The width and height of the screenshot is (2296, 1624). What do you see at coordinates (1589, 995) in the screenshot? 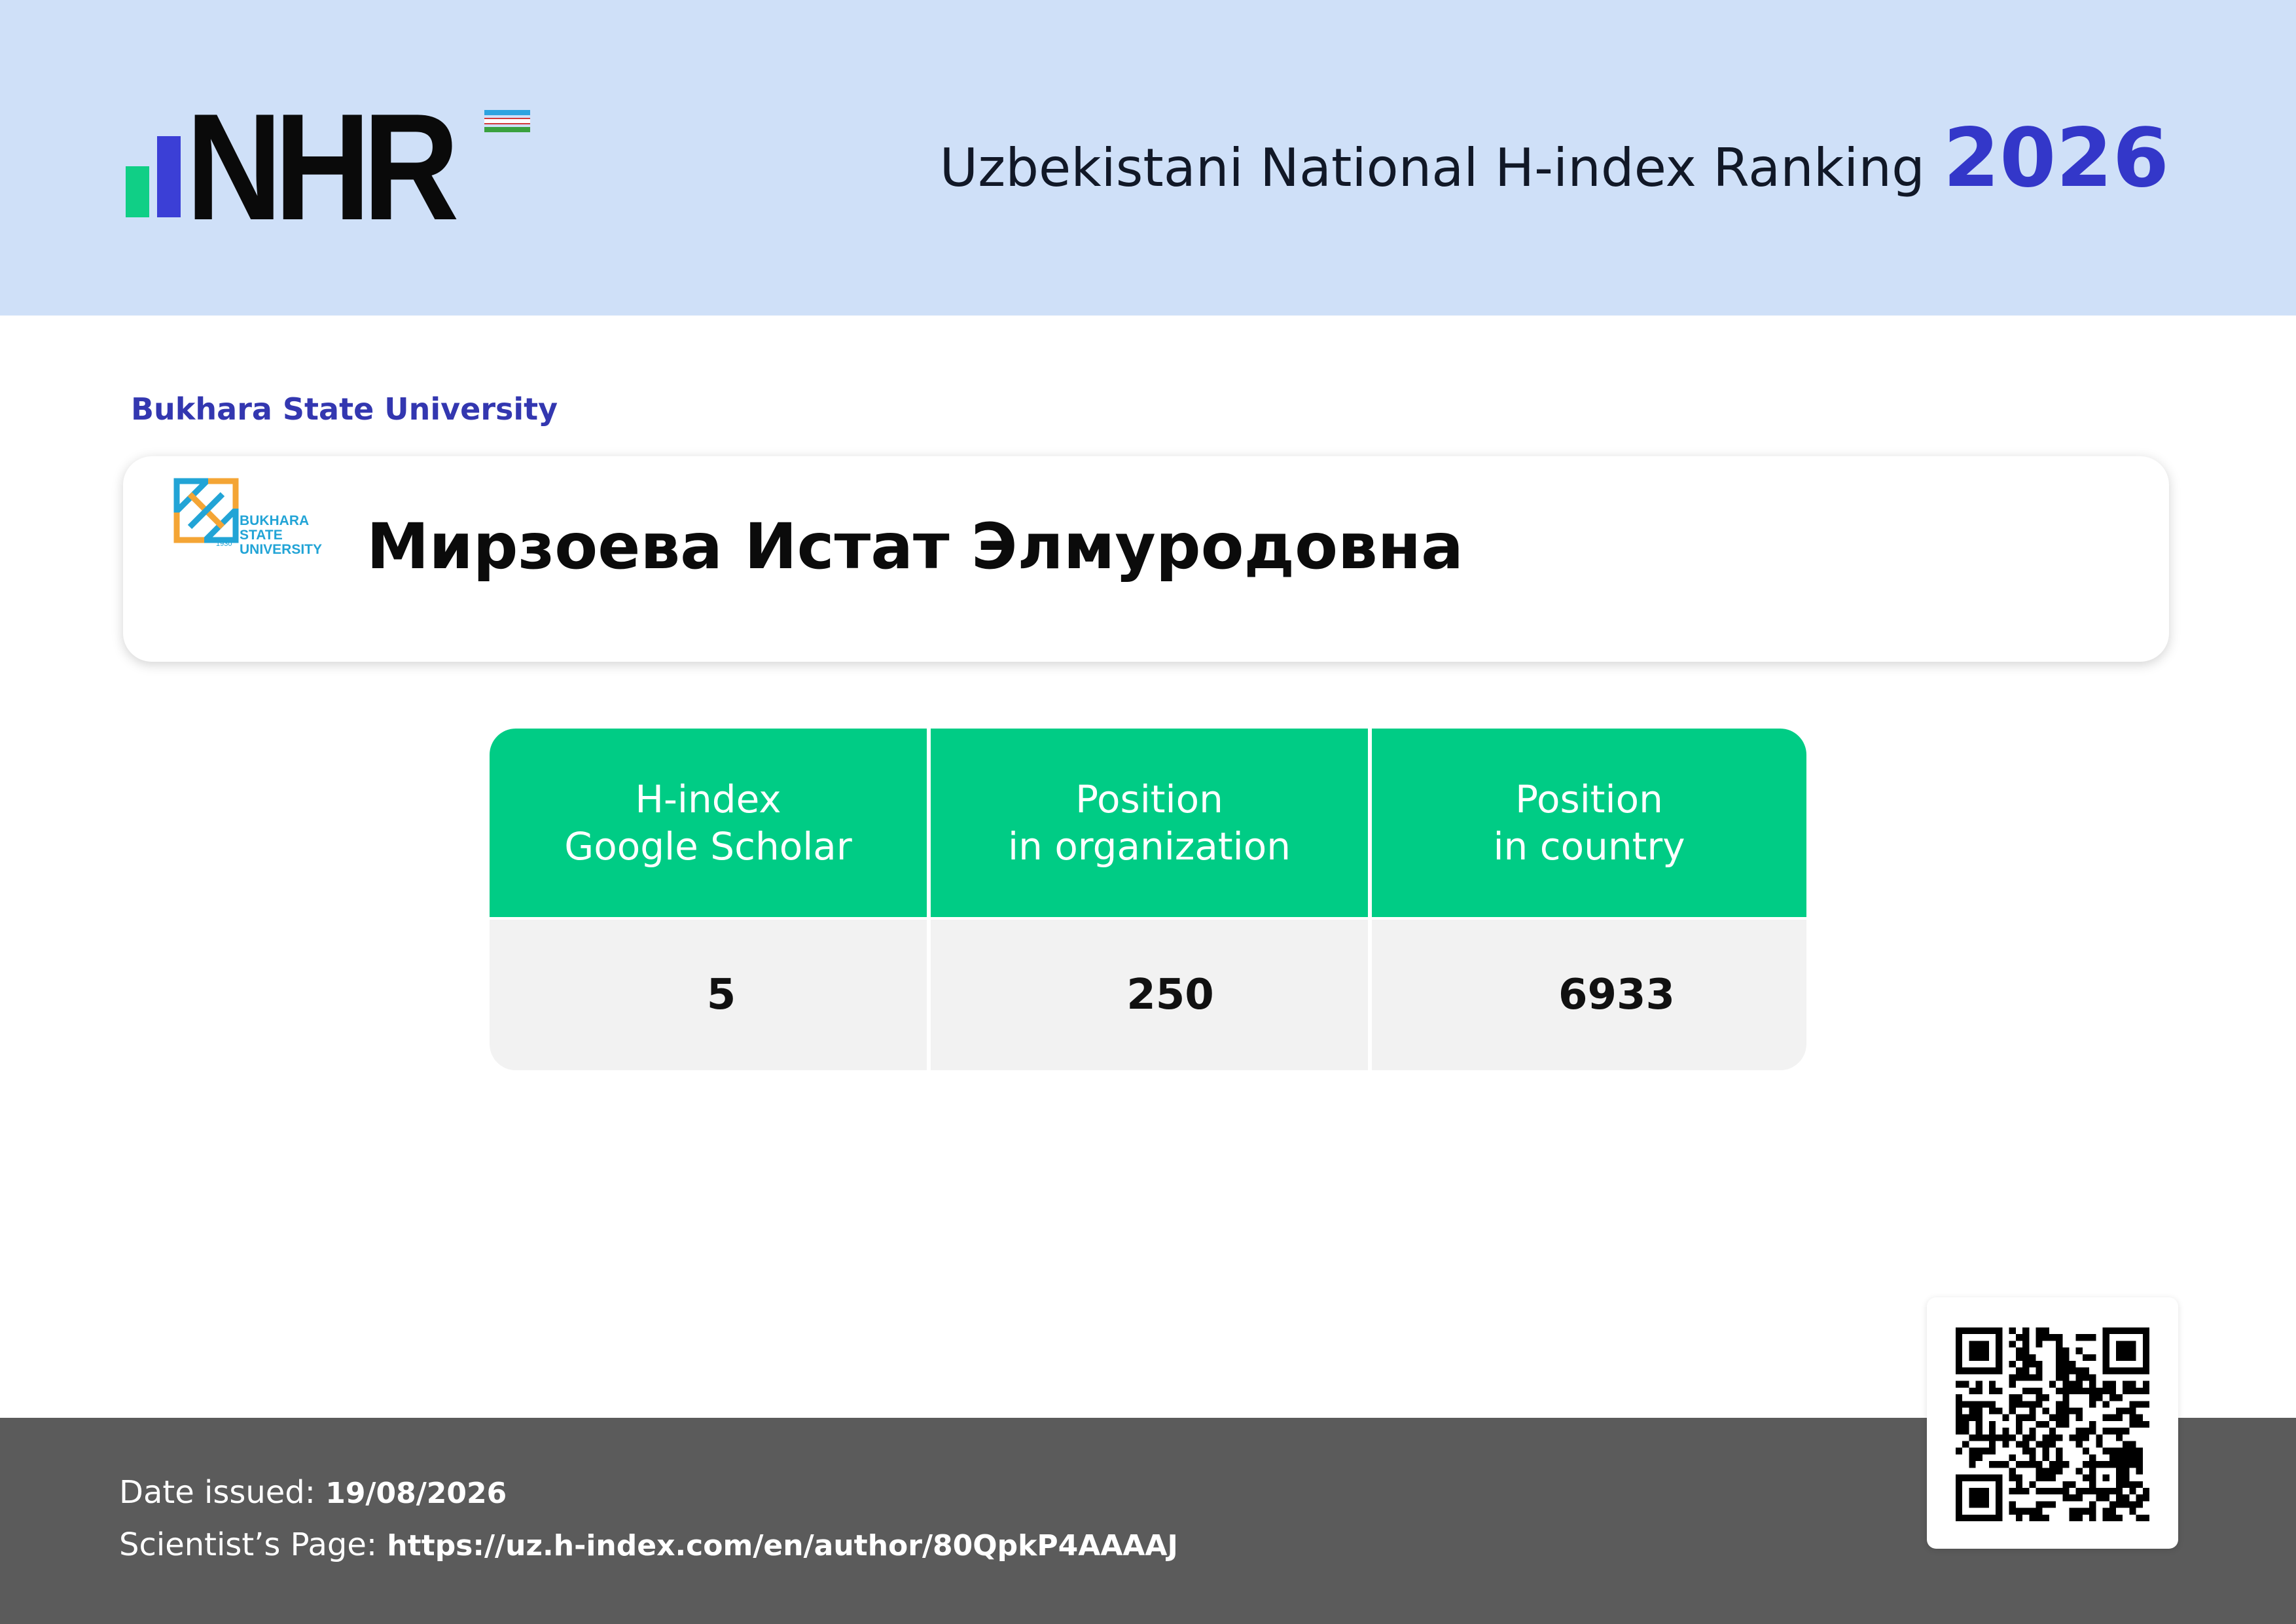
I see `value-position-country: 6933` at bounding box center [1589, 995].